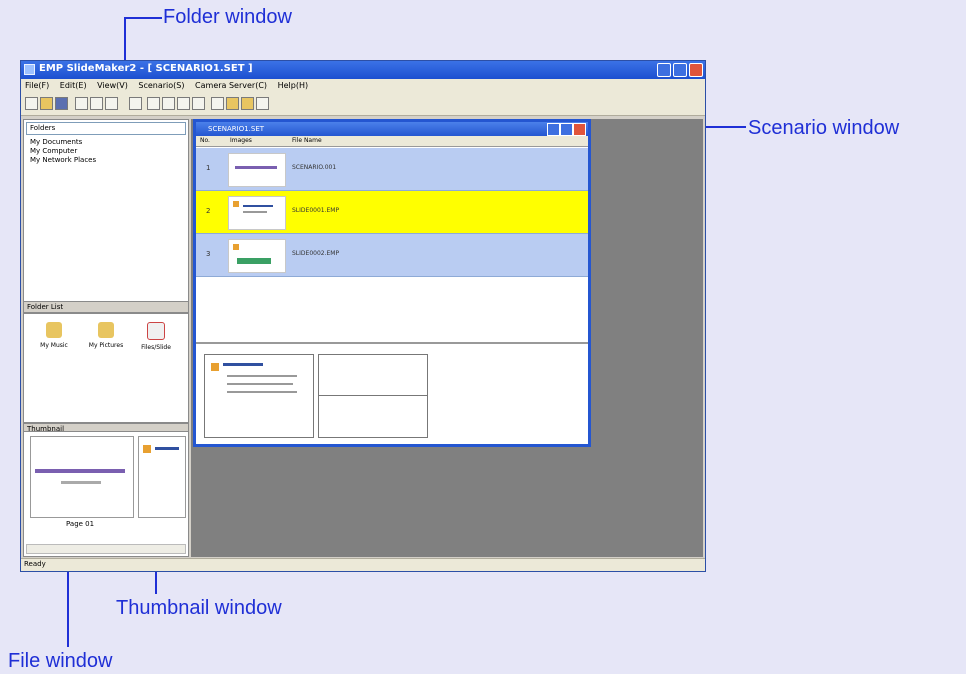  I want to click on file-item-slide: Files/Slide, so click(156, 336).